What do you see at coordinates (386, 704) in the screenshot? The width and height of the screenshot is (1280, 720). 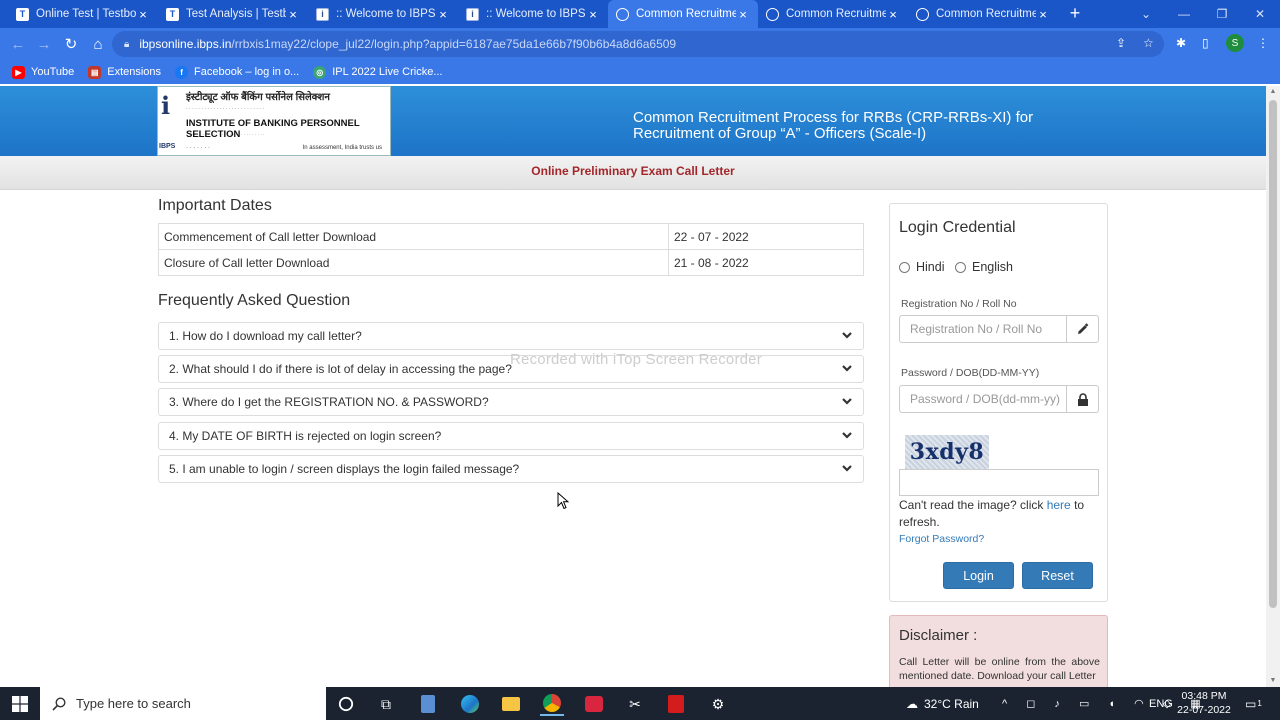 I see `task-view-icon: ⧉` at bounding box center [386, 704].